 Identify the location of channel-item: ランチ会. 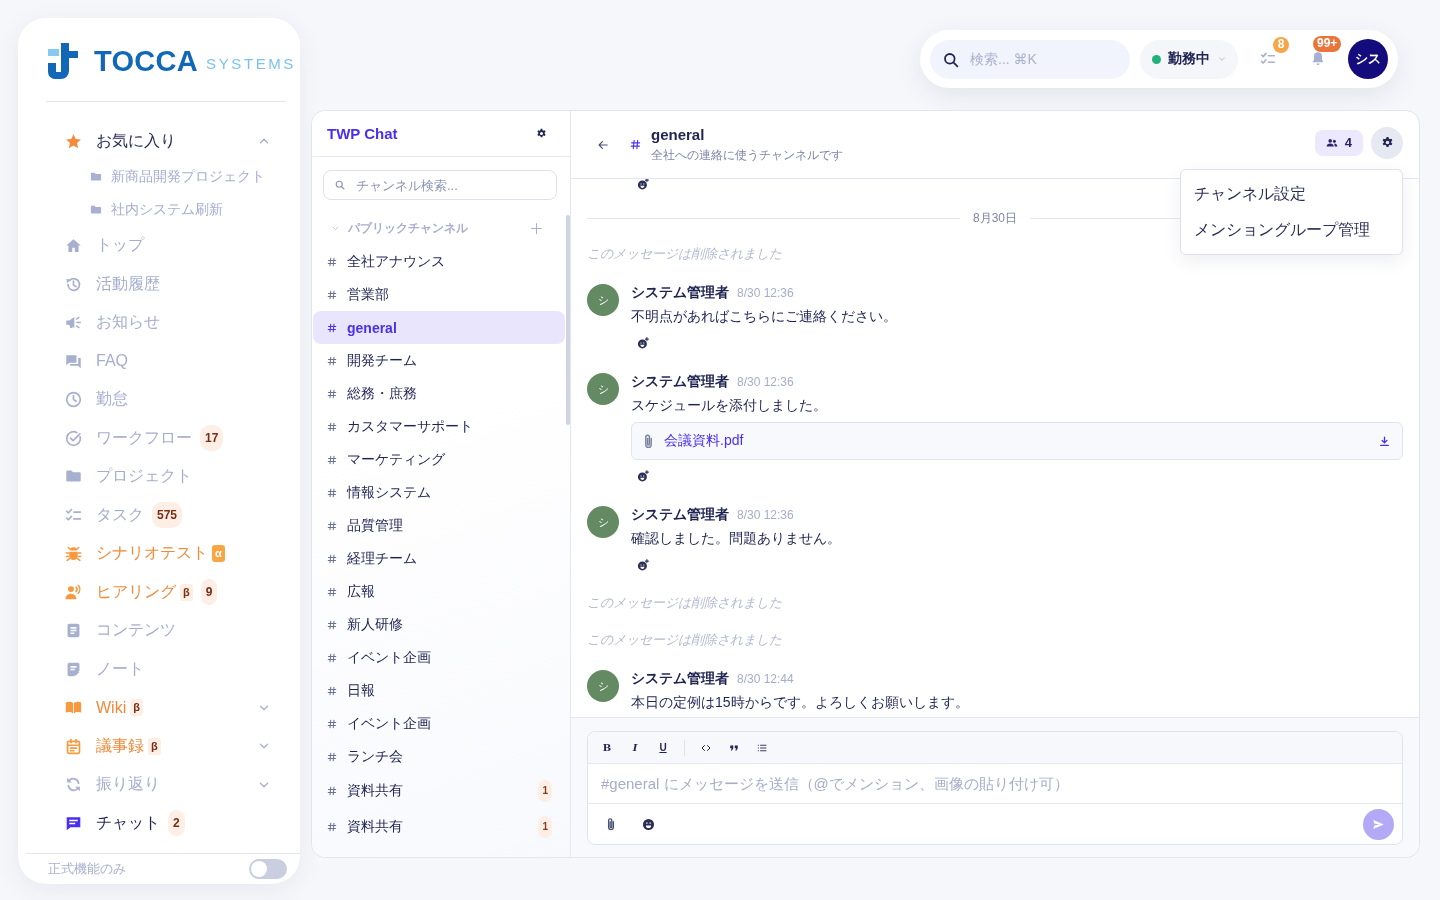
(439, 756).